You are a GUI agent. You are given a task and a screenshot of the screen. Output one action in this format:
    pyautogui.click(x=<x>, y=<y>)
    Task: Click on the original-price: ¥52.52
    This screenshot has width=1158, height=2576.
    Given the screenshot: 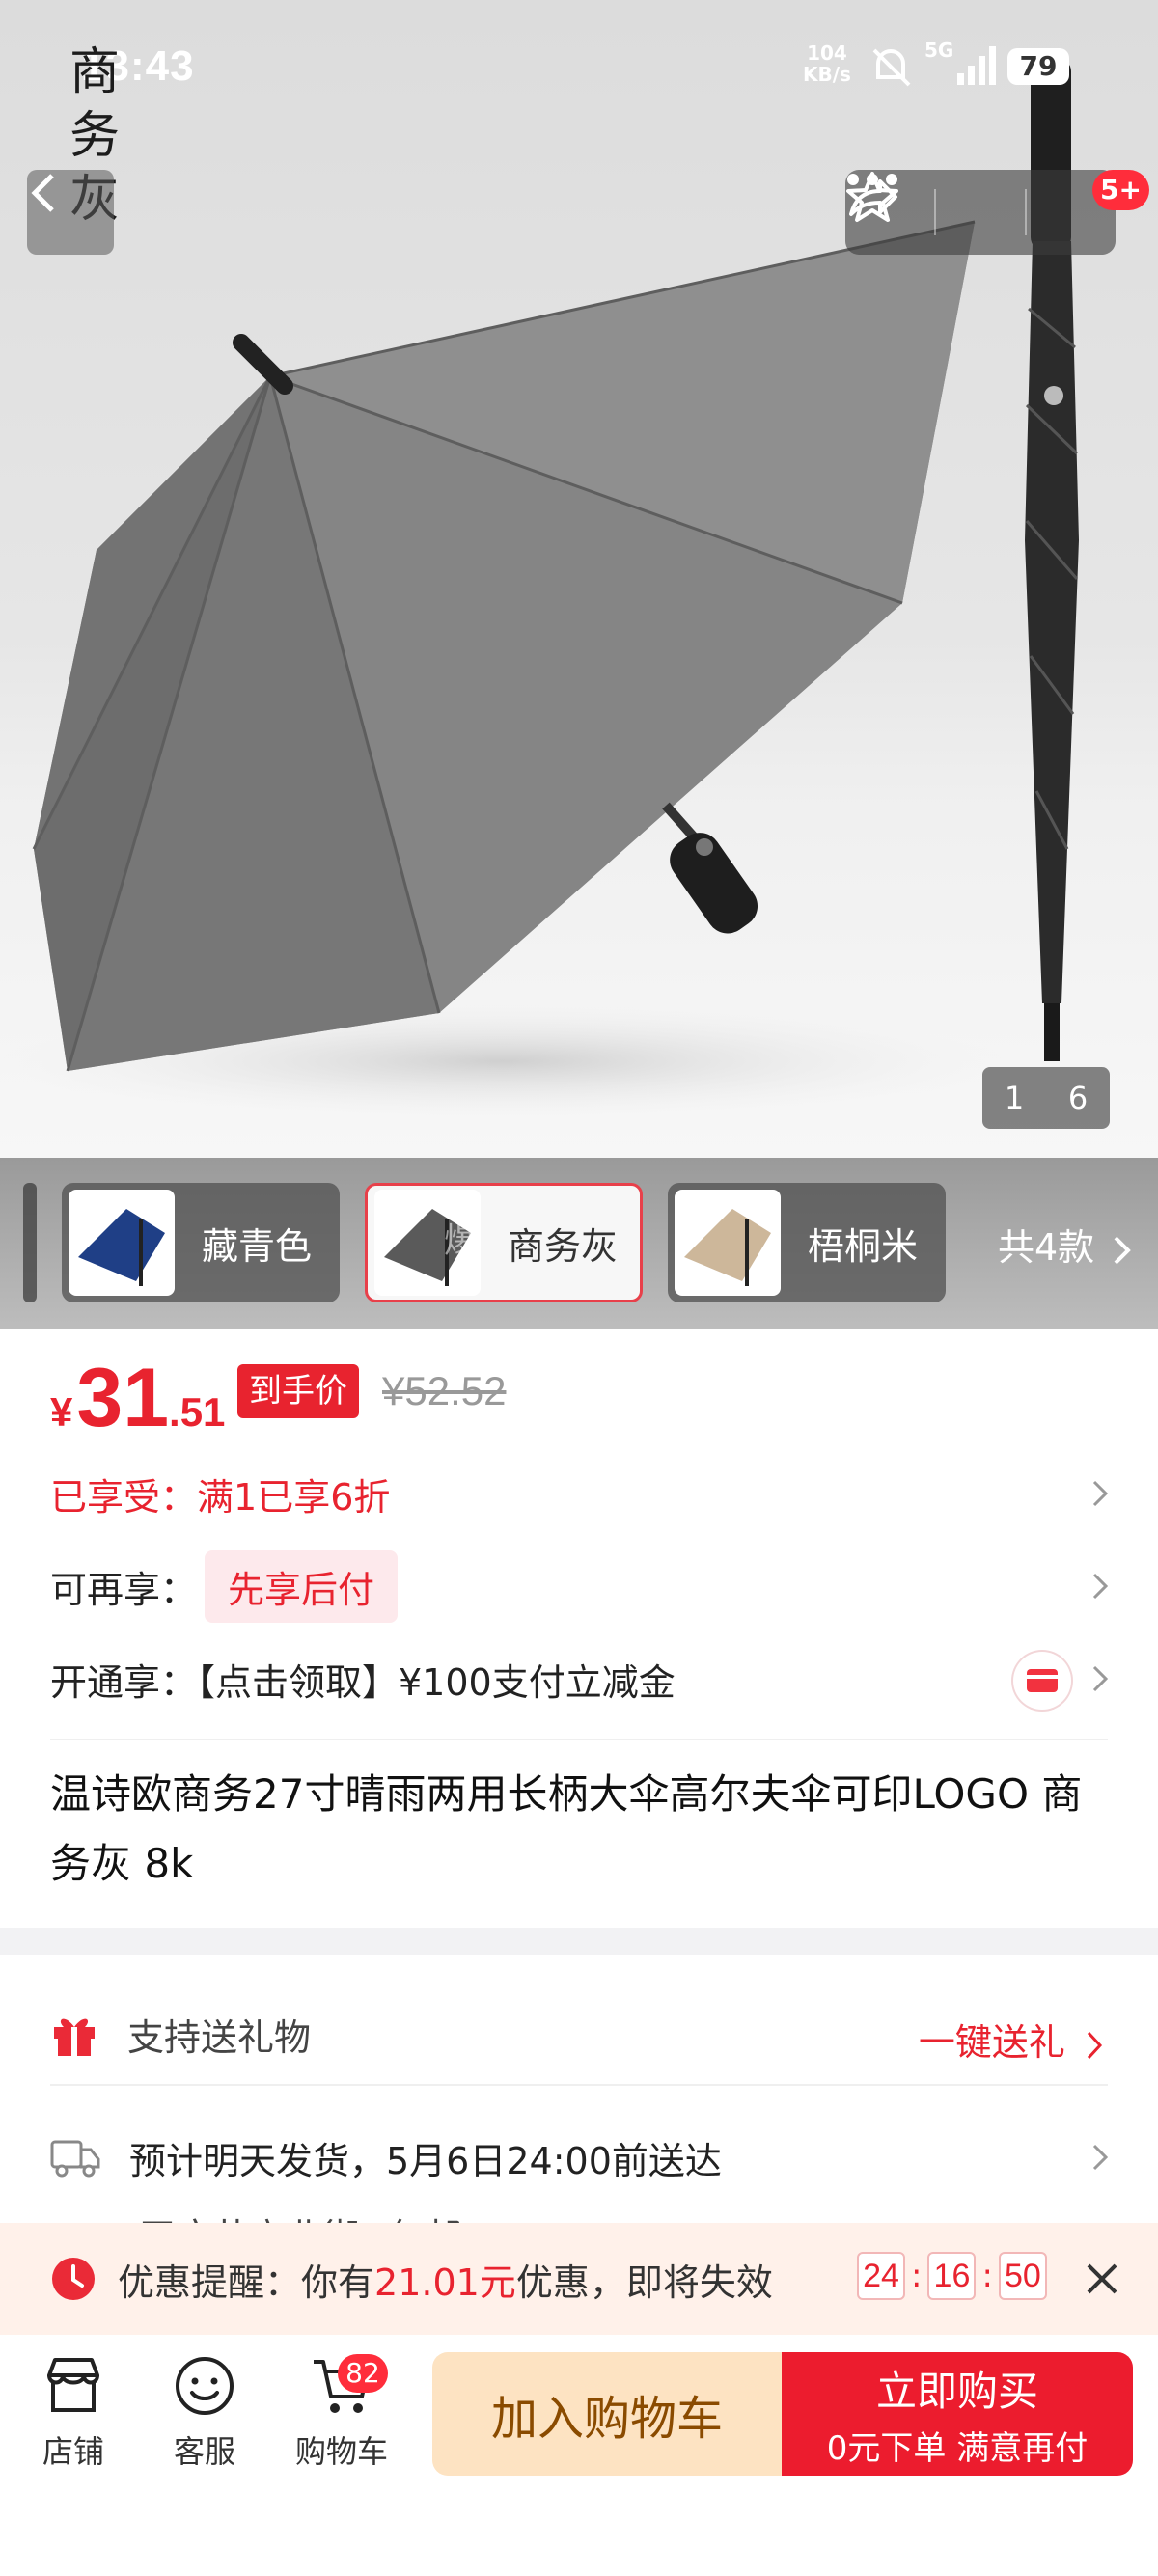 What is the action you would take?
    pyautogui.click(x=444, y=1391)
    